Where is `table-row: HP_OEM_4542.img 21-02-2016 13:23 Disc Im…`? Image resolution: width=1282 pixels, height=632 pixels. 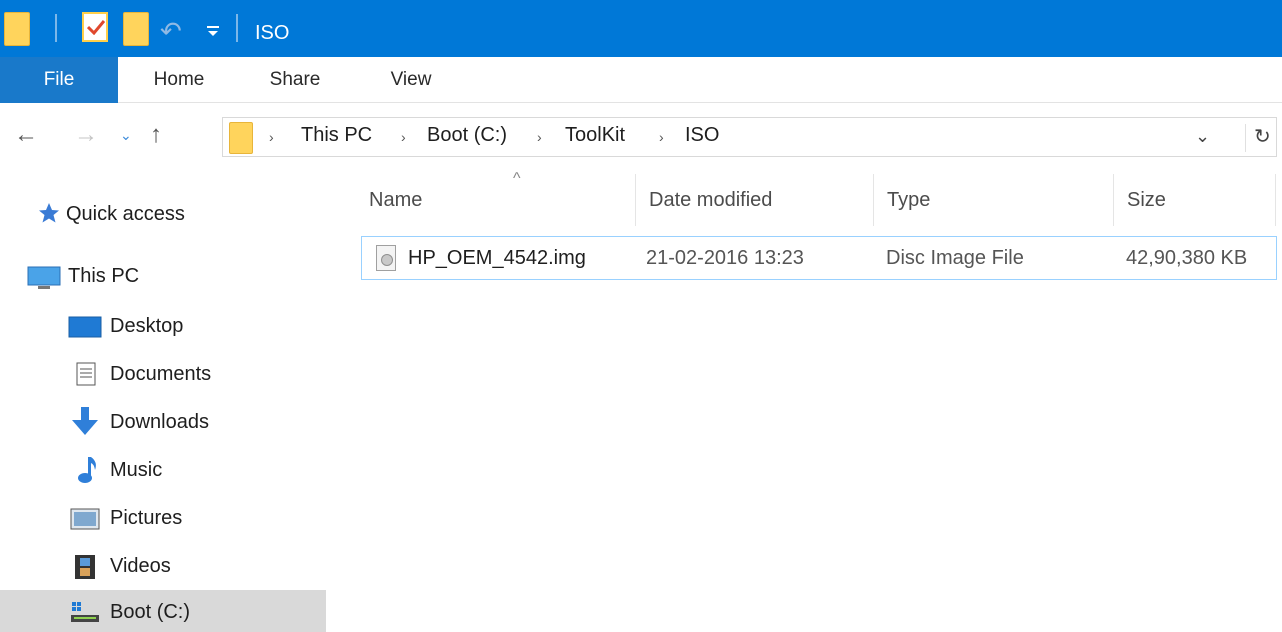 table-row: HP_OEM_4542.img 21-02-2016 13:23 Disc Im… is located at coordinates (819, 258).